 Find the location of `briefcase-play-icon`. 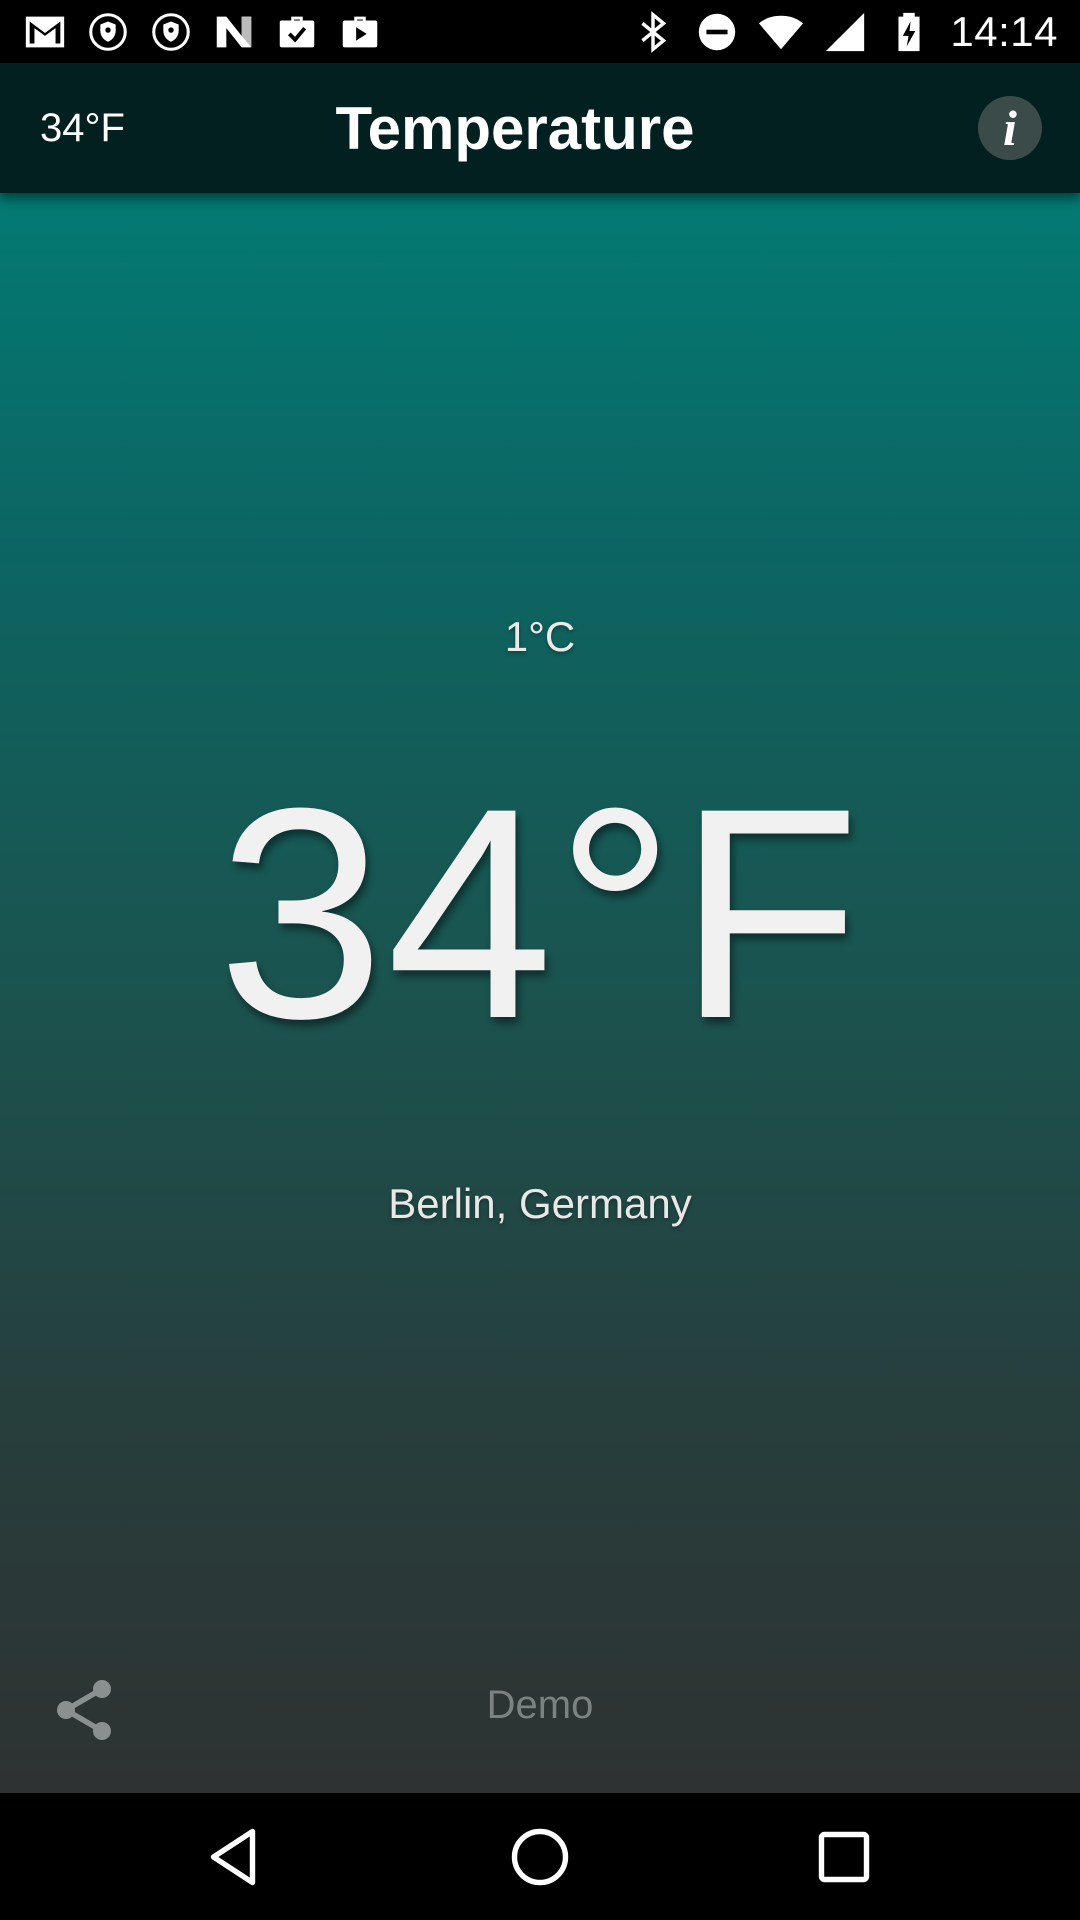

briefcase-play-icon is located at coordinates (360, 31).